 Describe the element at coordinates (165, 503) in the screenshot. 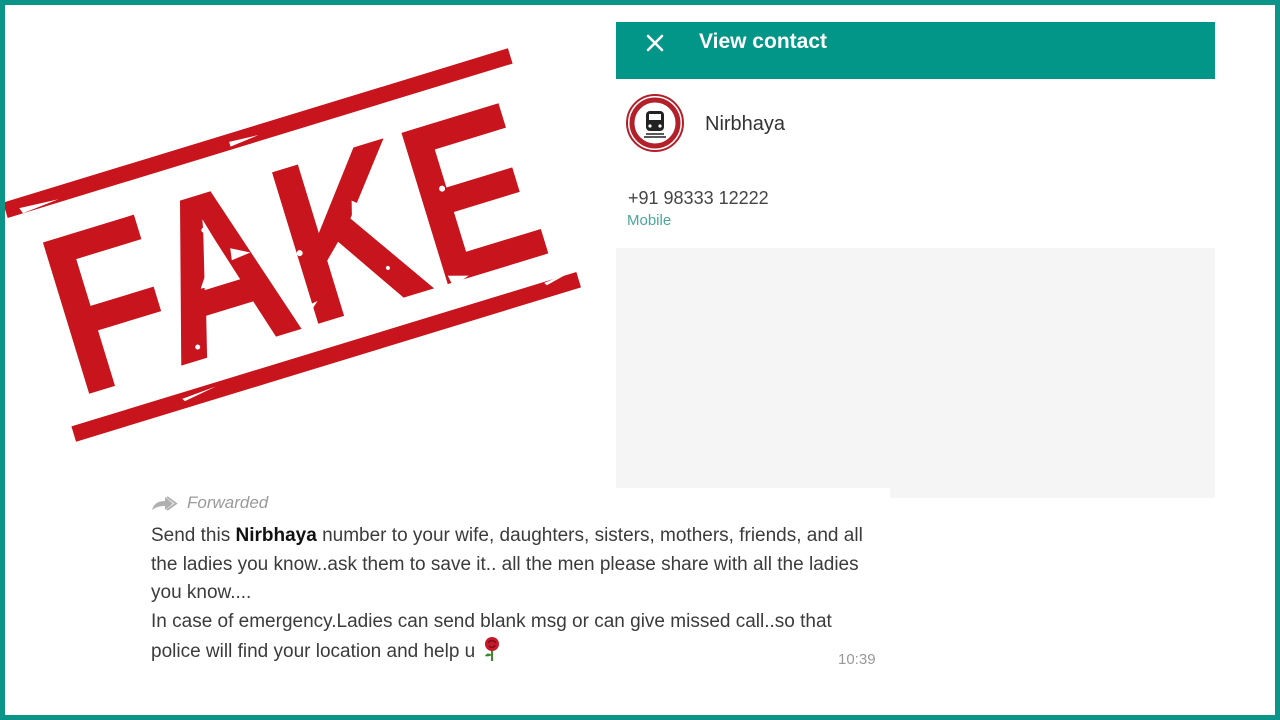

I see `forward-arrow-icon` at that location.